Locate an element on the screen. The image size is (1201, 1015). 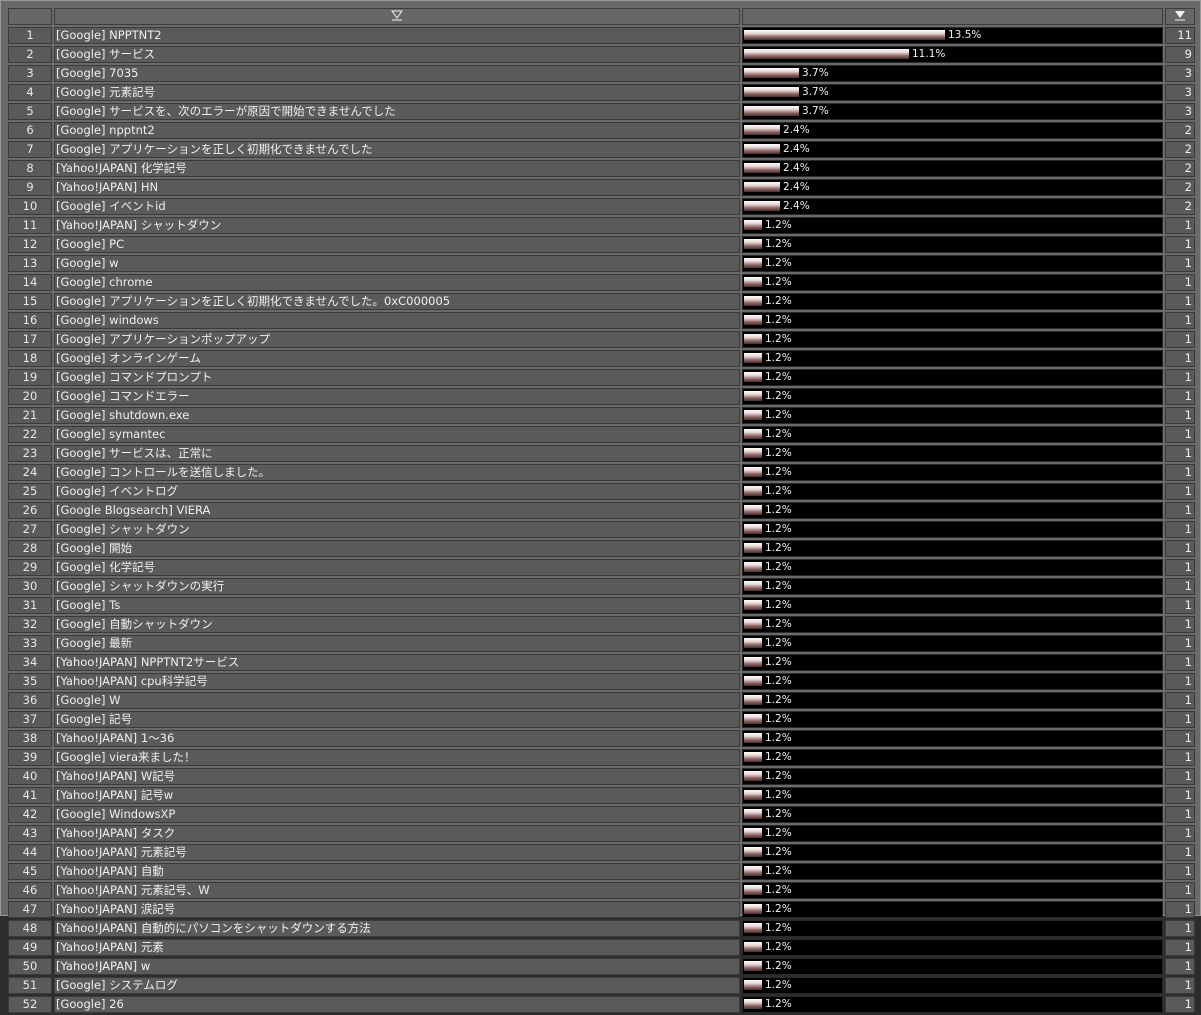
rank-cell: 6 is located at coordinates (30, 130).